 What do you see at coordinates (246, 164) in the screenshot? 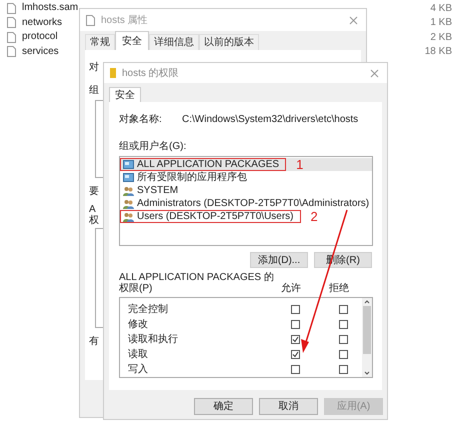
I see `list-item: ALL APPLICATION PACKAGES 1` at bounding box center [246, 164].